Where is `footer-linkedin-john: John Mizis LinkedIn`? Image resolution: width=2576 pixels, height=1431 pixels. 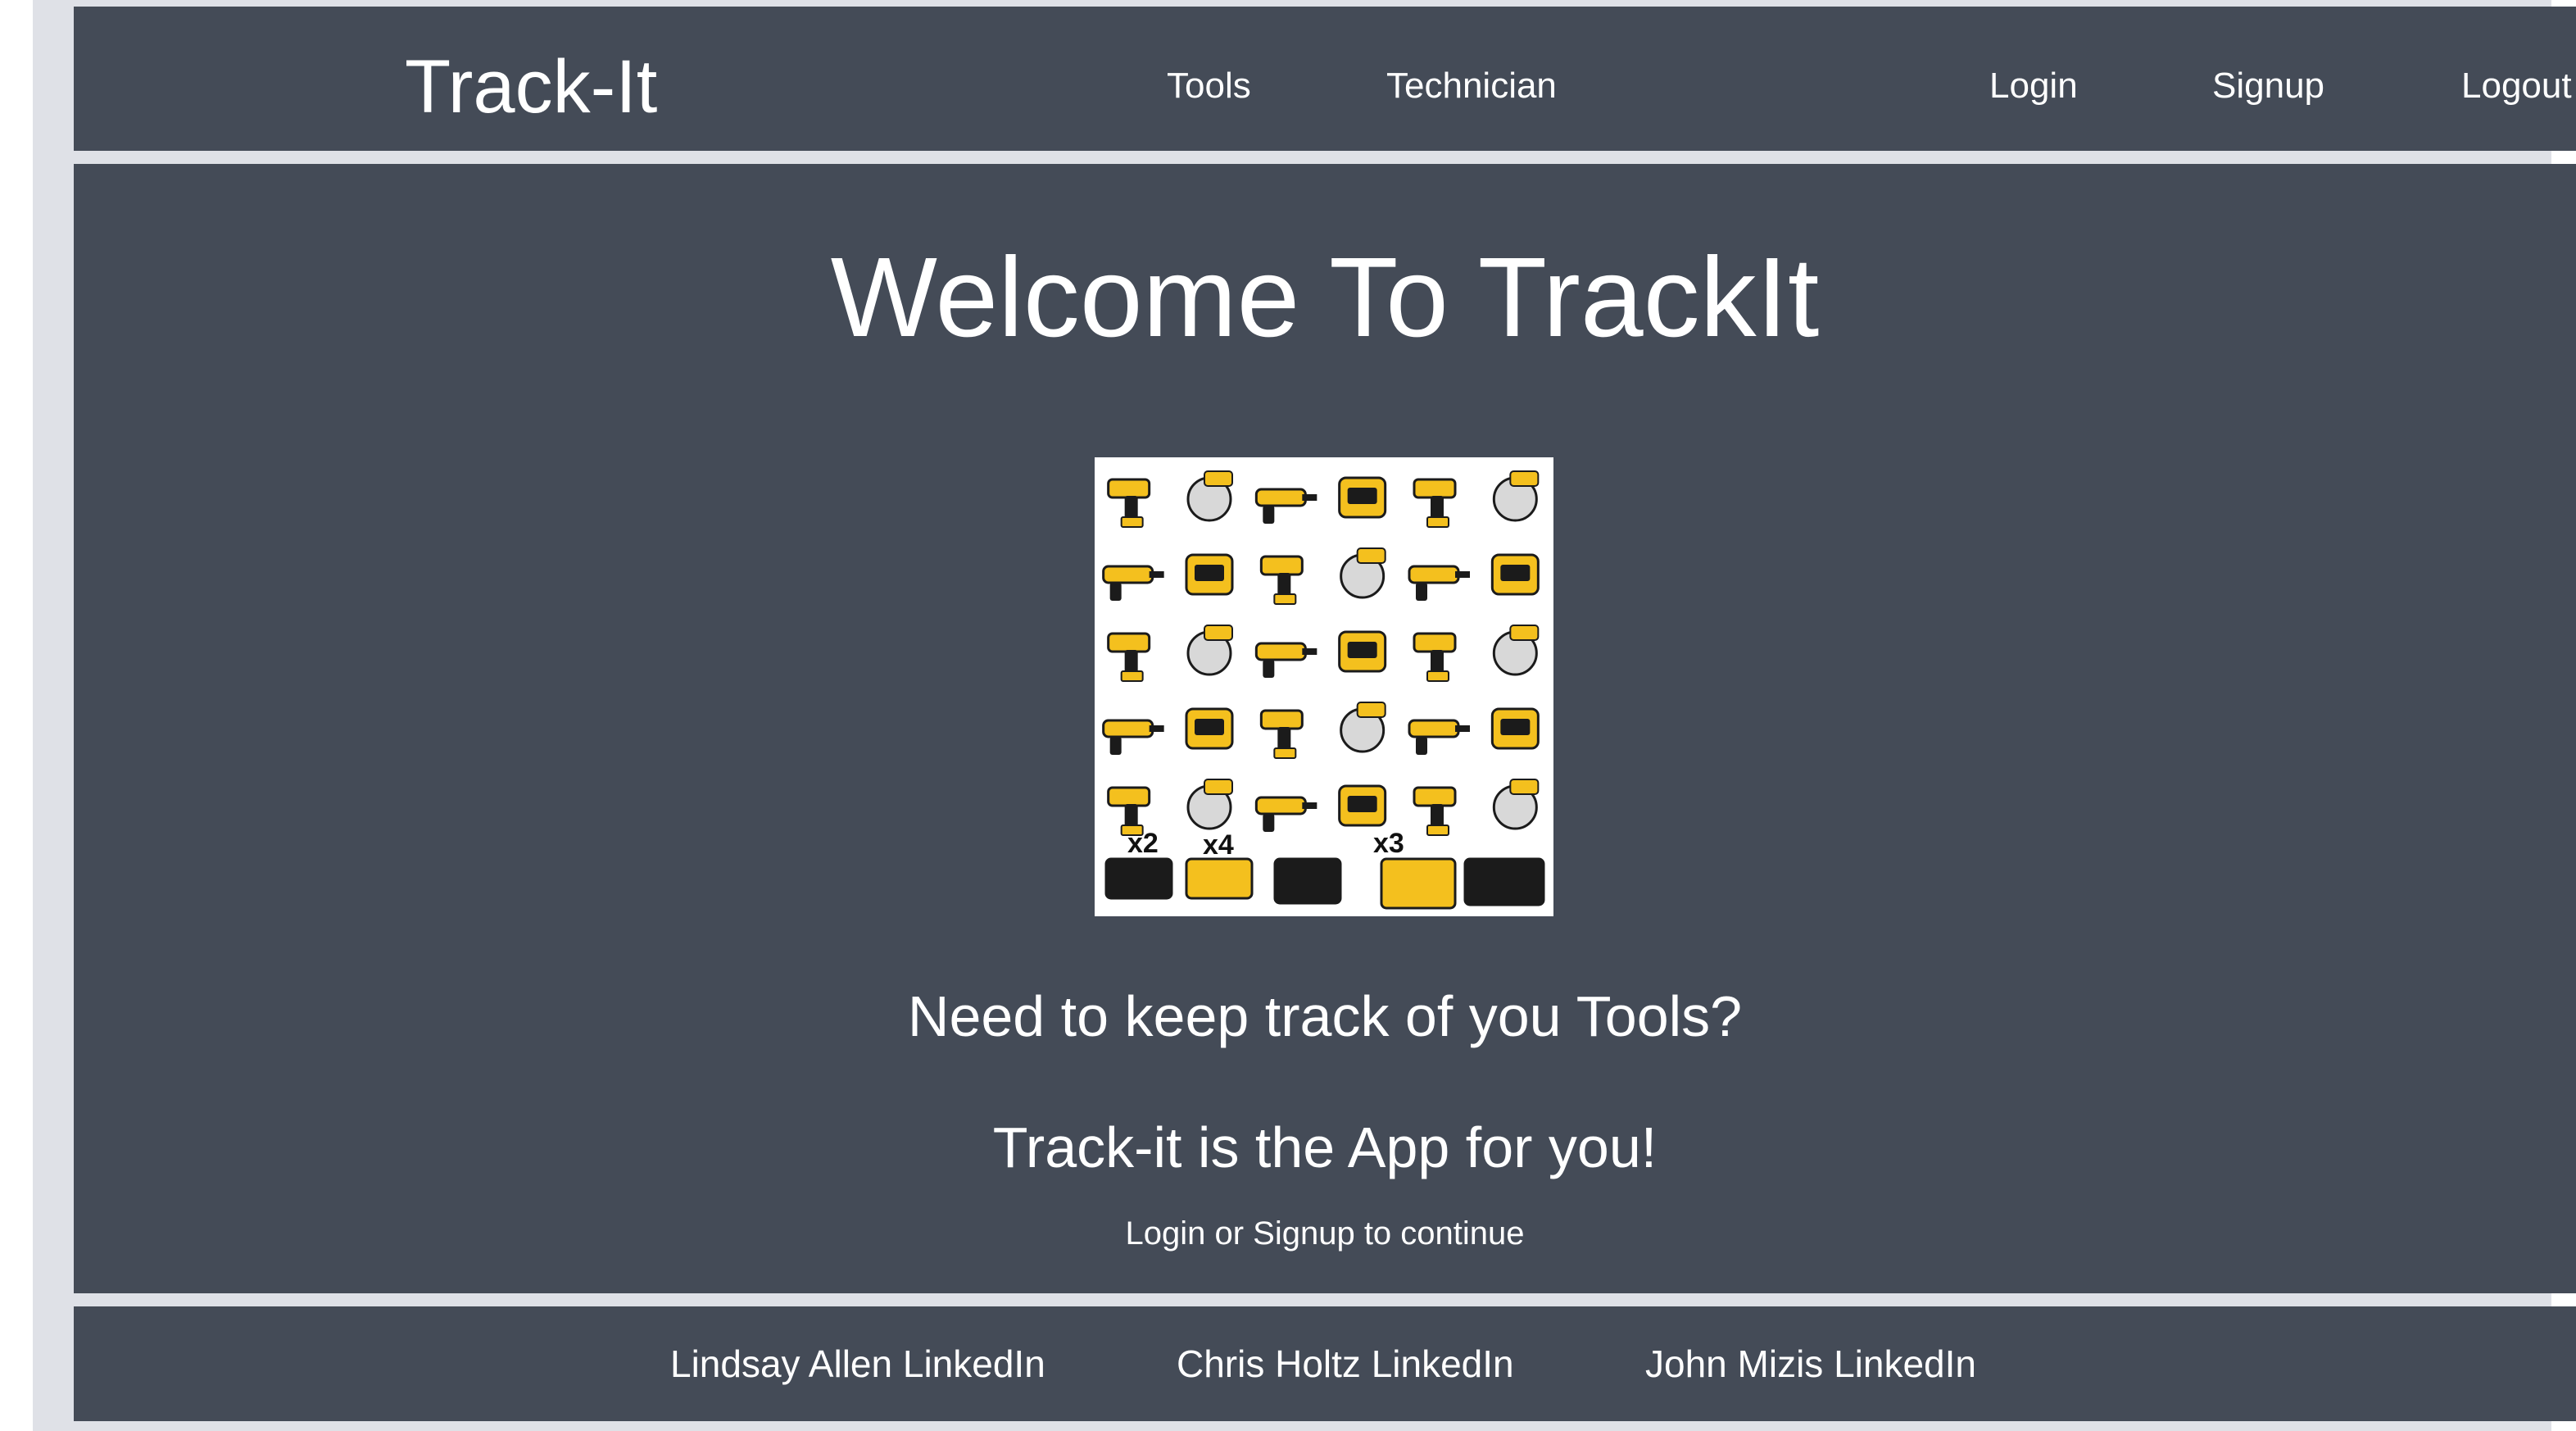
footer-linkedin-john: John Mizis LinkedIn is located at coordinates (1811, 1364).